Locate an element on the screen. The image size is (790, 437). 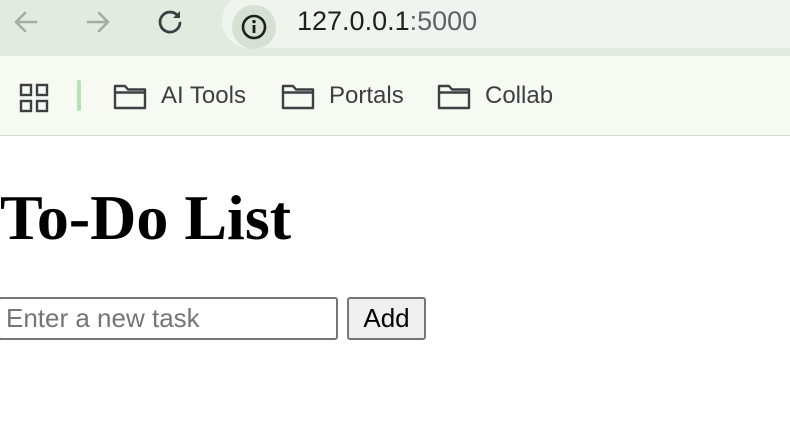
task-input is located at coordinates (169, 318).